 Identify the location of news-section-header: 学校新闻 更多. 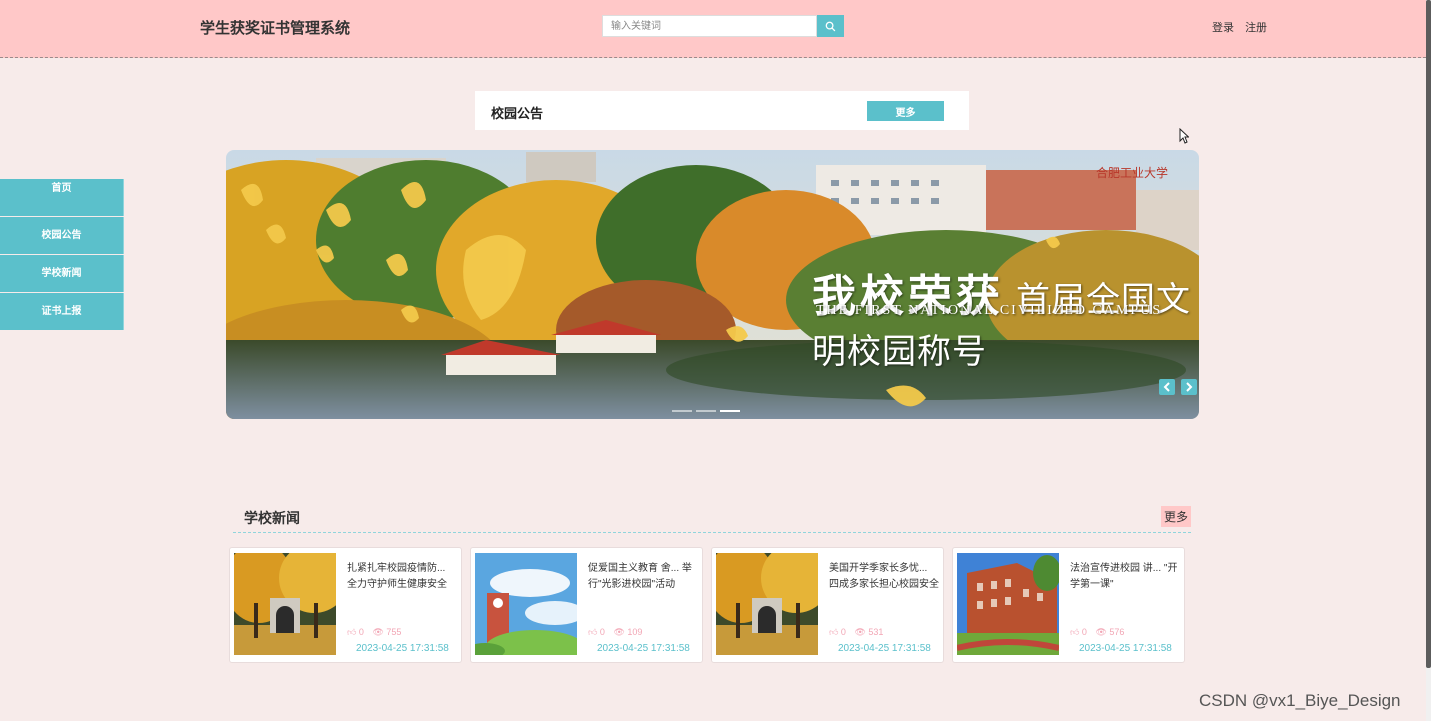
(712, 518).